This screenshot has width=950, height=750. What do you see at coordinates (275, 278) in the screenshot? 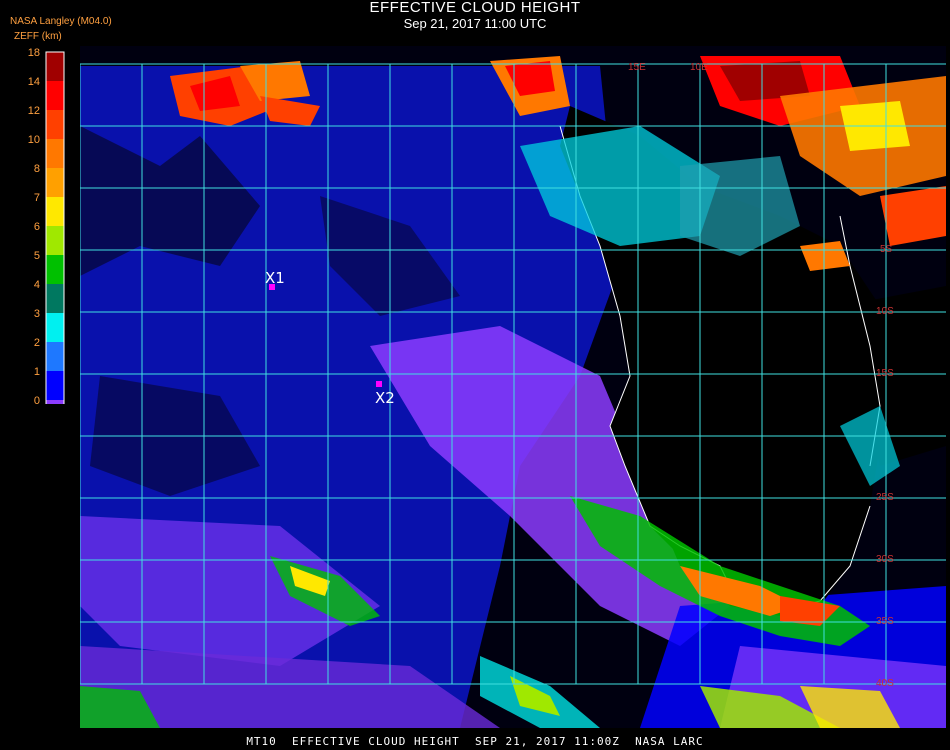
I see `marker-x1-label: X1` at bounding box center [275, 278].